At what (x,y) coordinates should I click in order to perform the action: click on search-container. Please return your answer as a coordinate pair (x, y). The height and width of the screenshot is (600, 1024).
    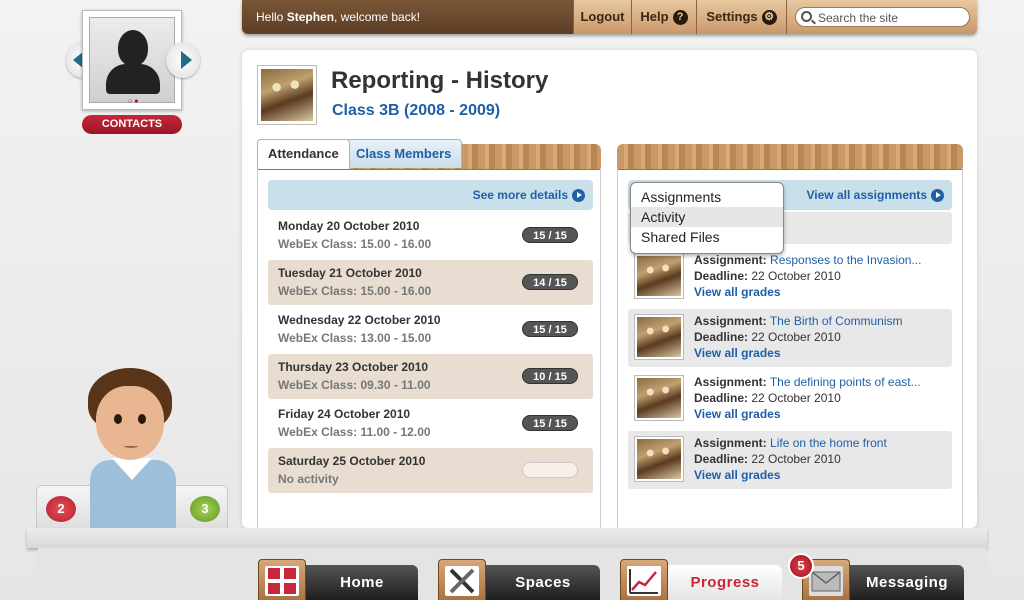
    Looking at the image, I should click on (881, 17).